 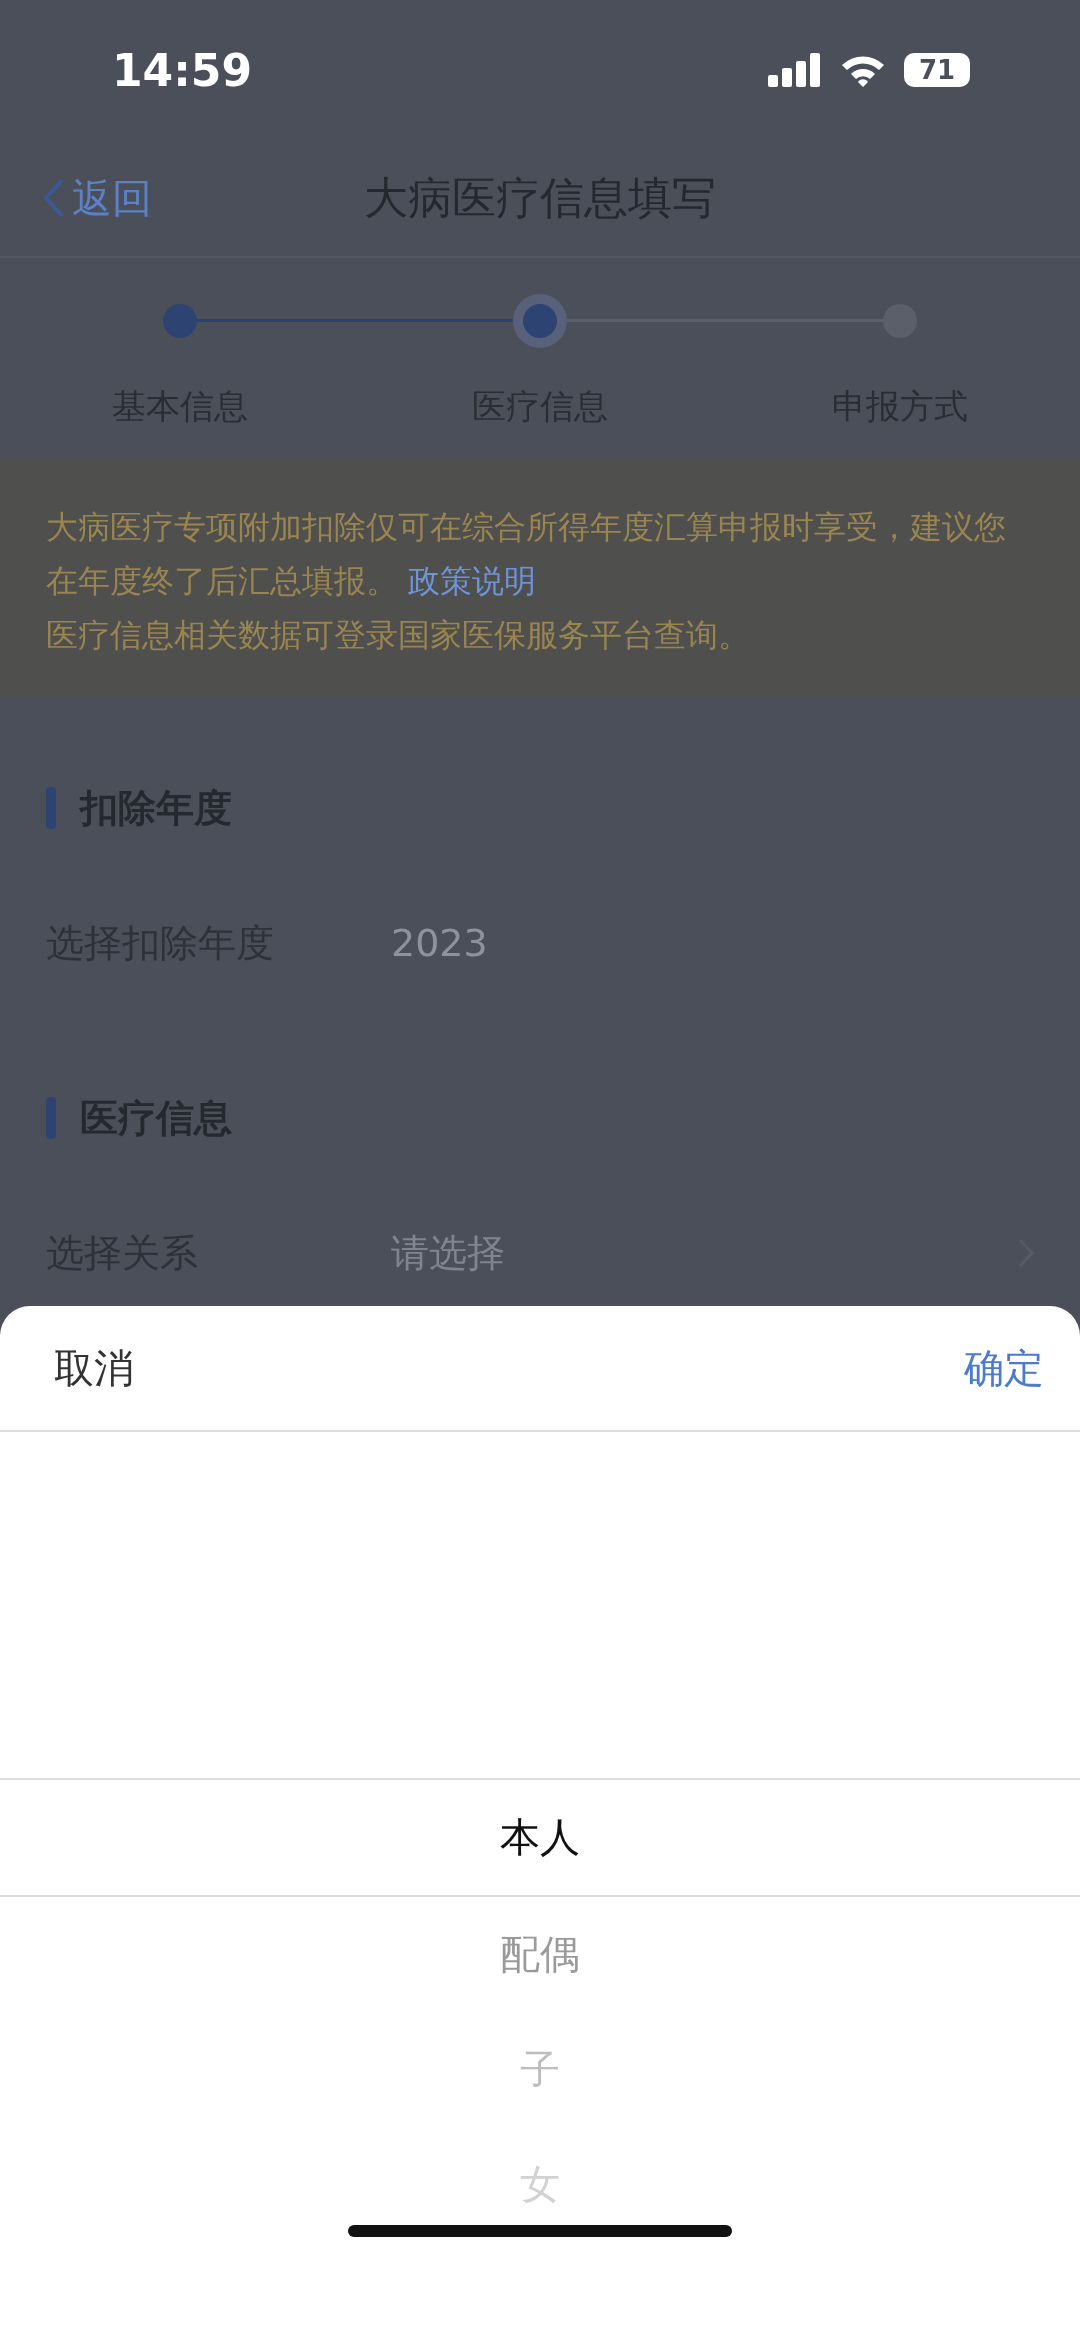 I want to click on picker-option: 子, so click(x=540, y=2069).